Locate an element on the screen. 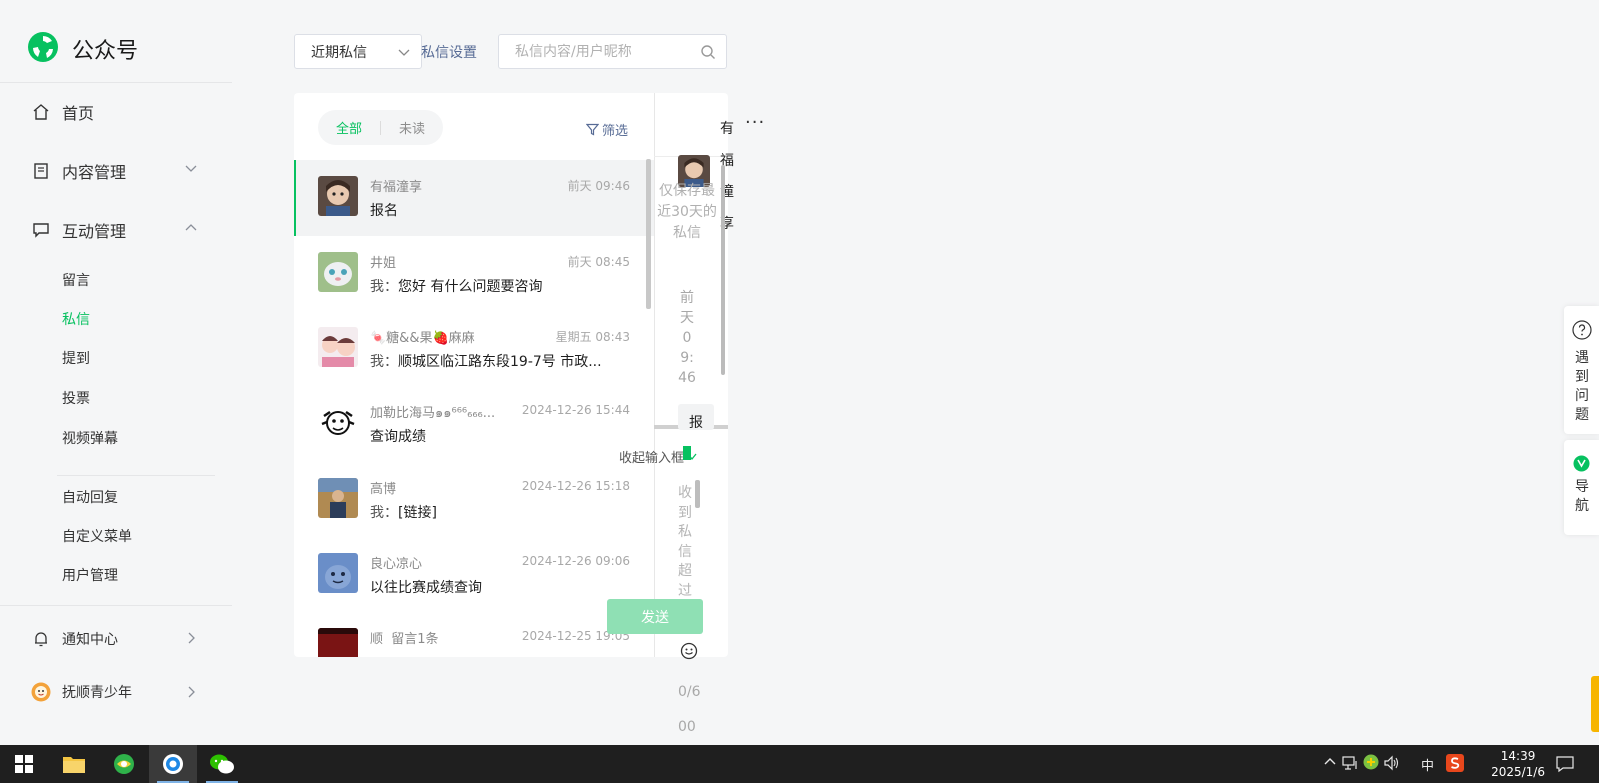 The width and height of the screenshot is (1599, 783). emoji-icon is located at coordinates (689, 651).